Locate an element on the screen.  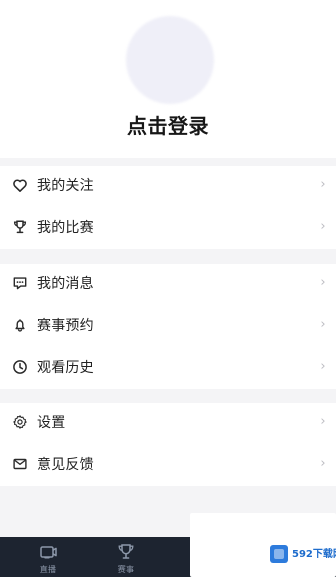
menu-item-matches: 我的比赛 › is located at coordinates (168, 228).